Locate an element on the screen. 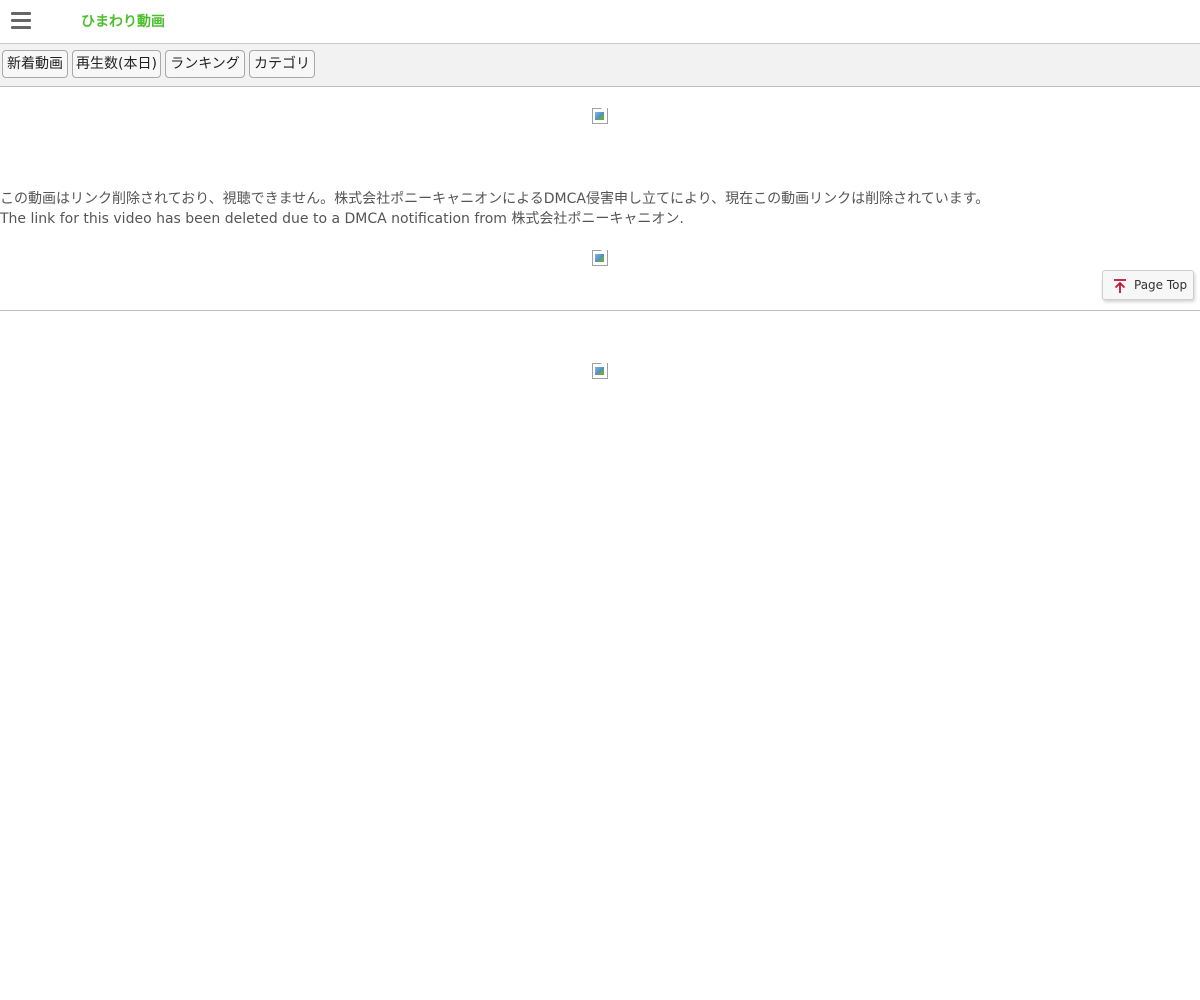  page-top-label: Page Top is located at coordinates (1161, 285).